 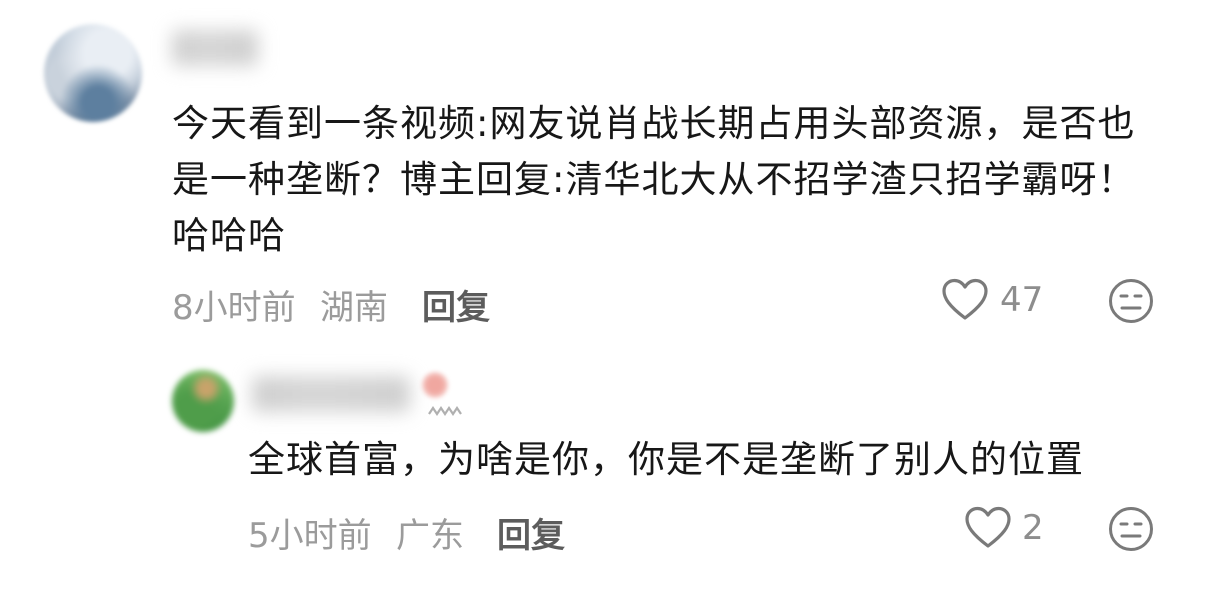 I want to click on commenter-name-blurred, so click(x=215, y=48).